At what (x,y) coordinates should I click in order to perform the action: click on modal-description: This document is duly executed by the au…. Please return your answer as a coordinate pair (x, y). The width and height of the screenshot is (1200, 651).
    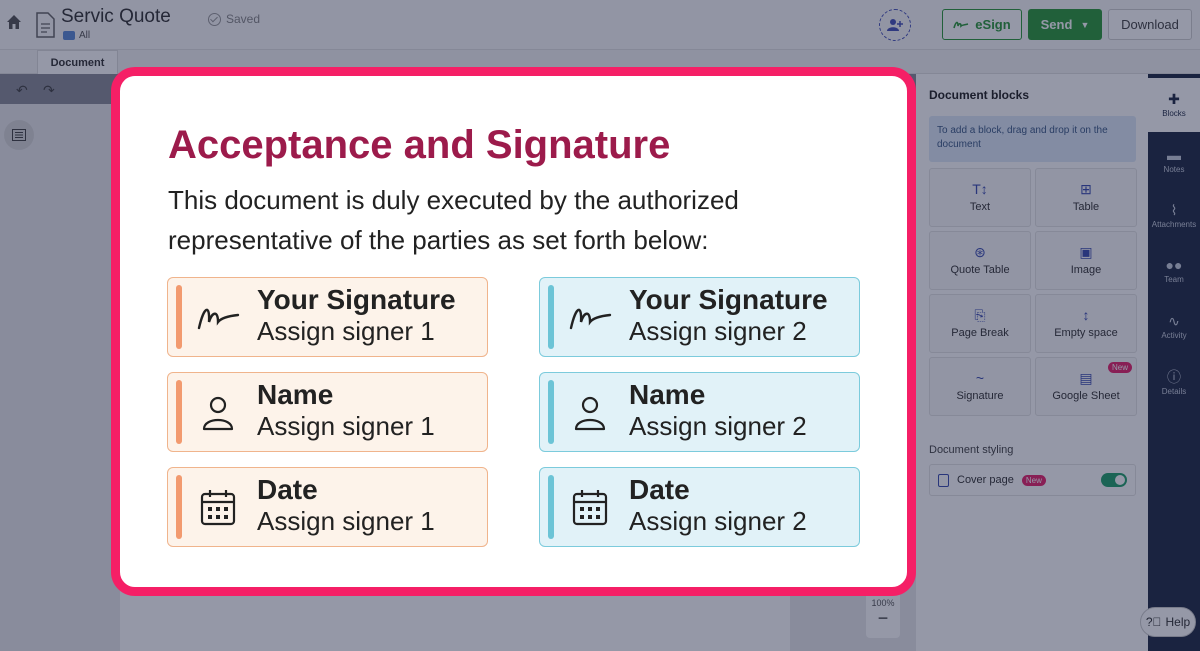
    Looking at the image, I should click on (453, 220).